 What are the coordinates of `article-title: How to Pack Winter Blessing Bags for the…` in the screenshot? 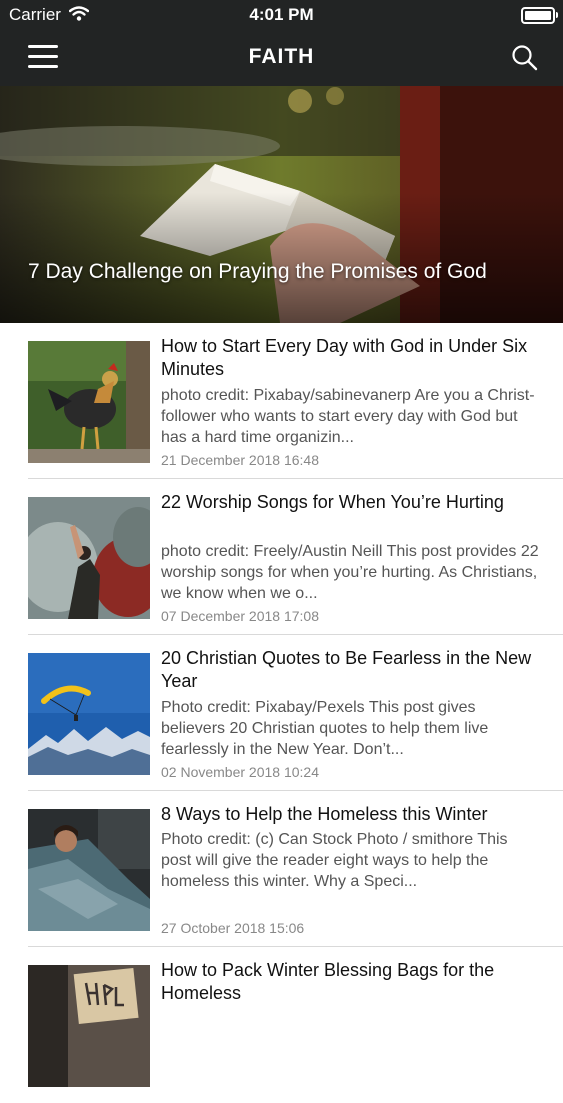 It's located at (328, 981).